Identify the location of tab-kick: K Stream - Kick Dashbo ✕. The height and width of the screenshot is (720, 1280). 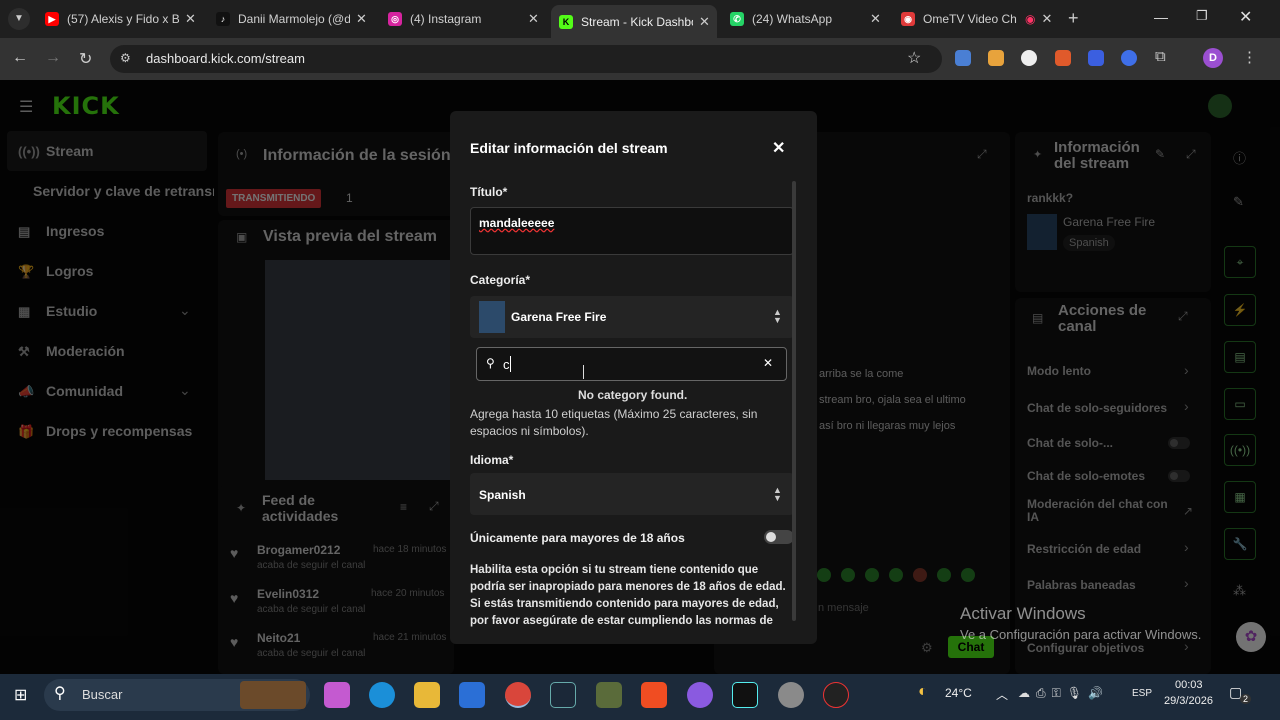
(634, 21).